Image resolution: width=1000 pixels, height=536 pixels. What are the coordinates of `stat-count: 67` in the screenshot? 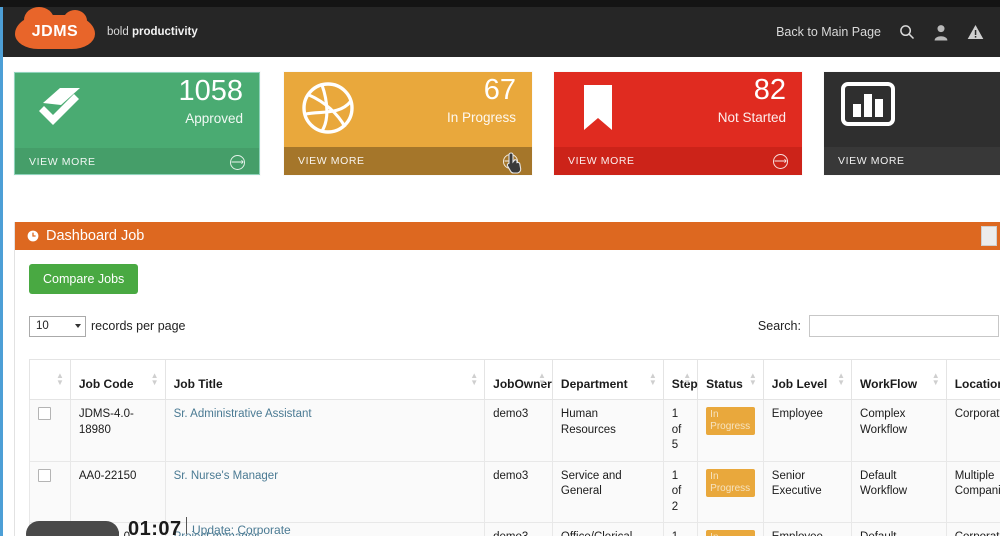 It's located at (499, 90).